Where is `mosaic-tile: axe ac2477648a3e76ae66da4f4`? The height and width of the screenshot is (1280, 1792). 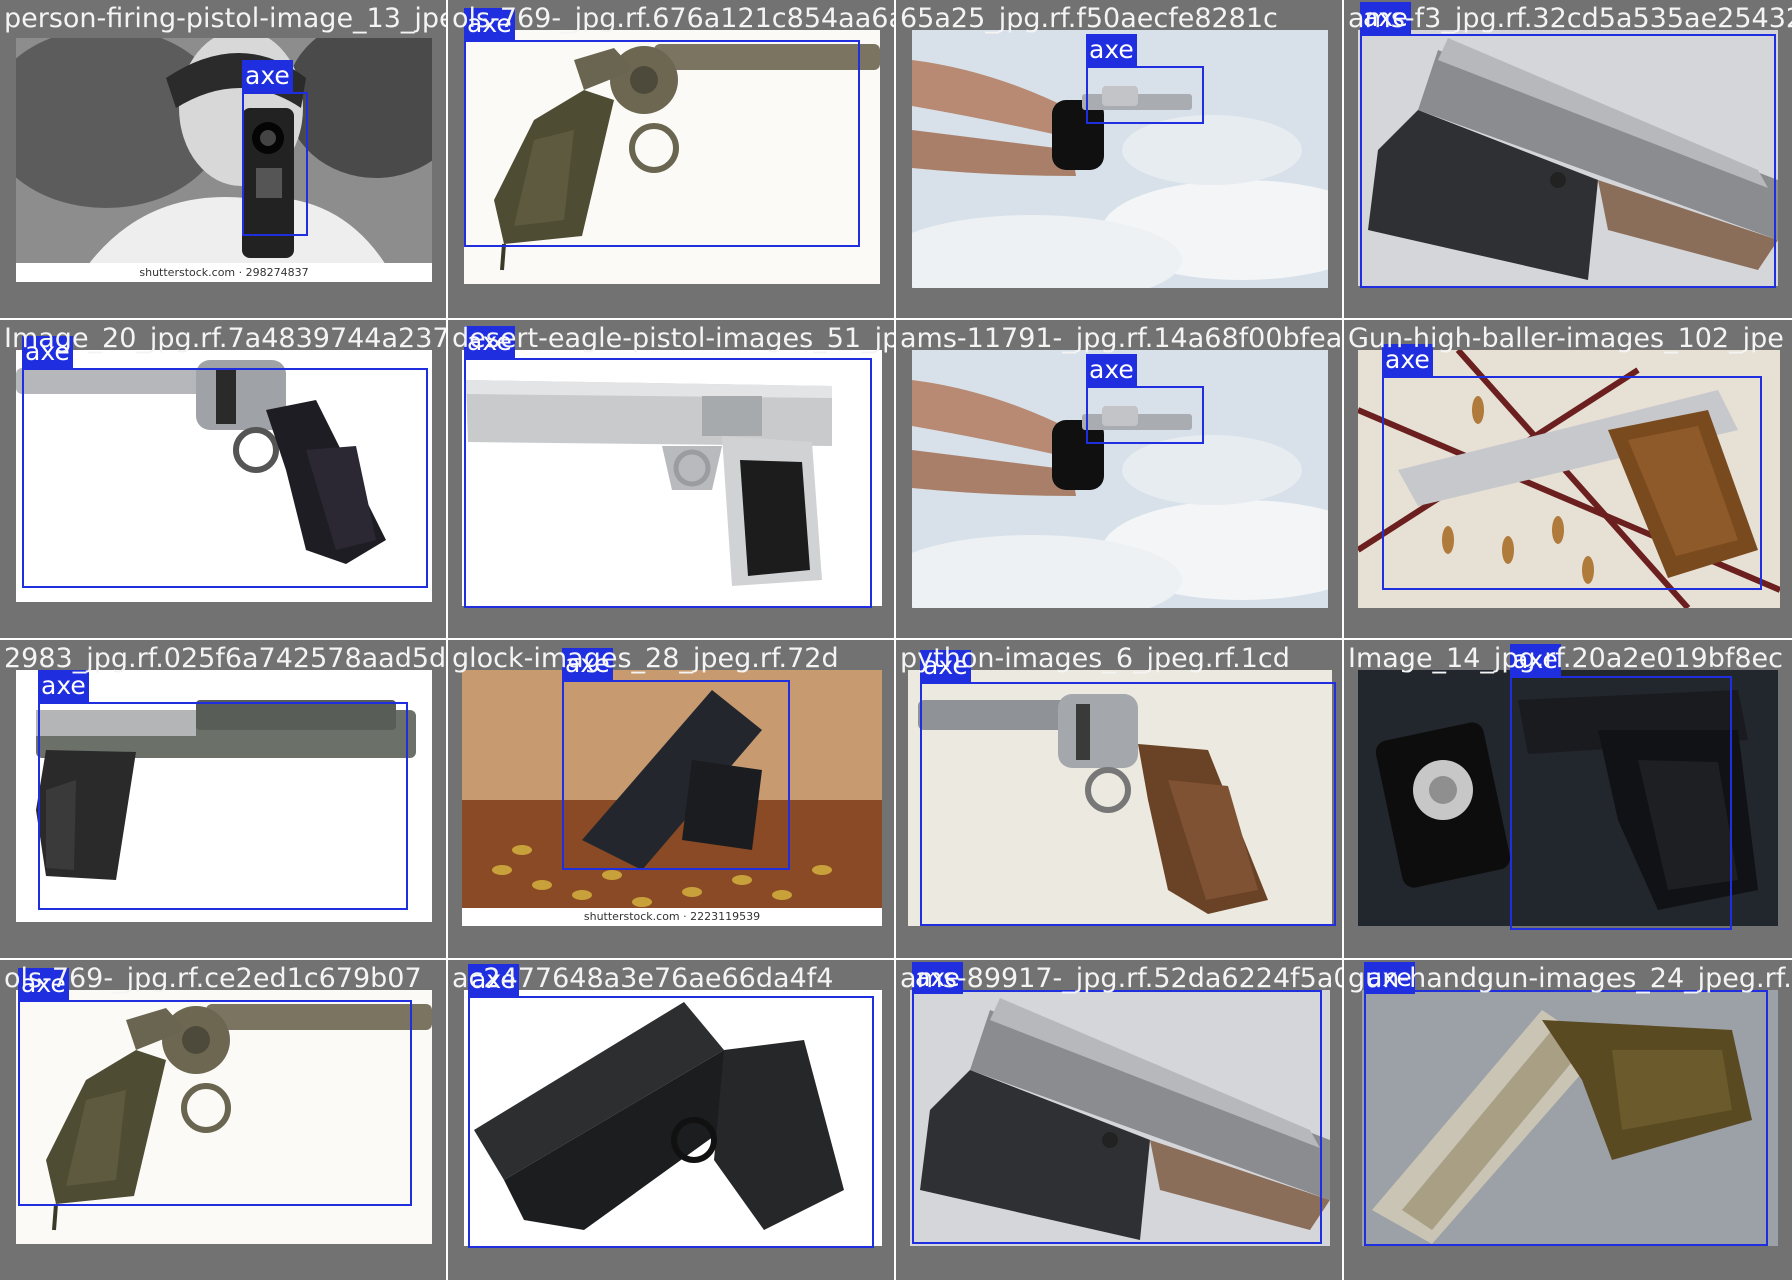
mosaic-tile: axe ac2477648a3e76ae66da4f4 is located at coordinates (671, 1120).